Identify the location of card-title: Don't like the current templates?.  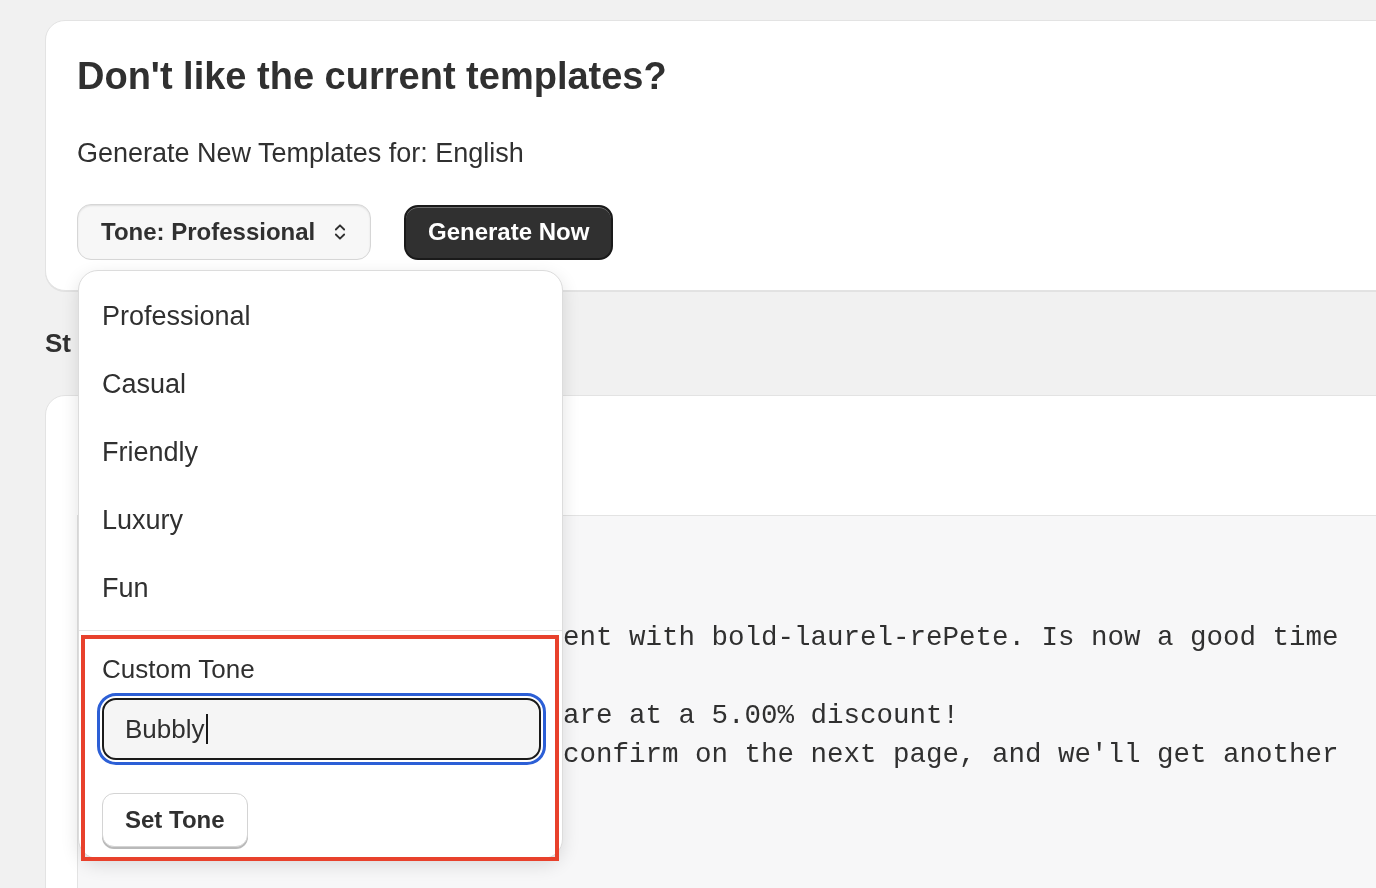
(372, 76).